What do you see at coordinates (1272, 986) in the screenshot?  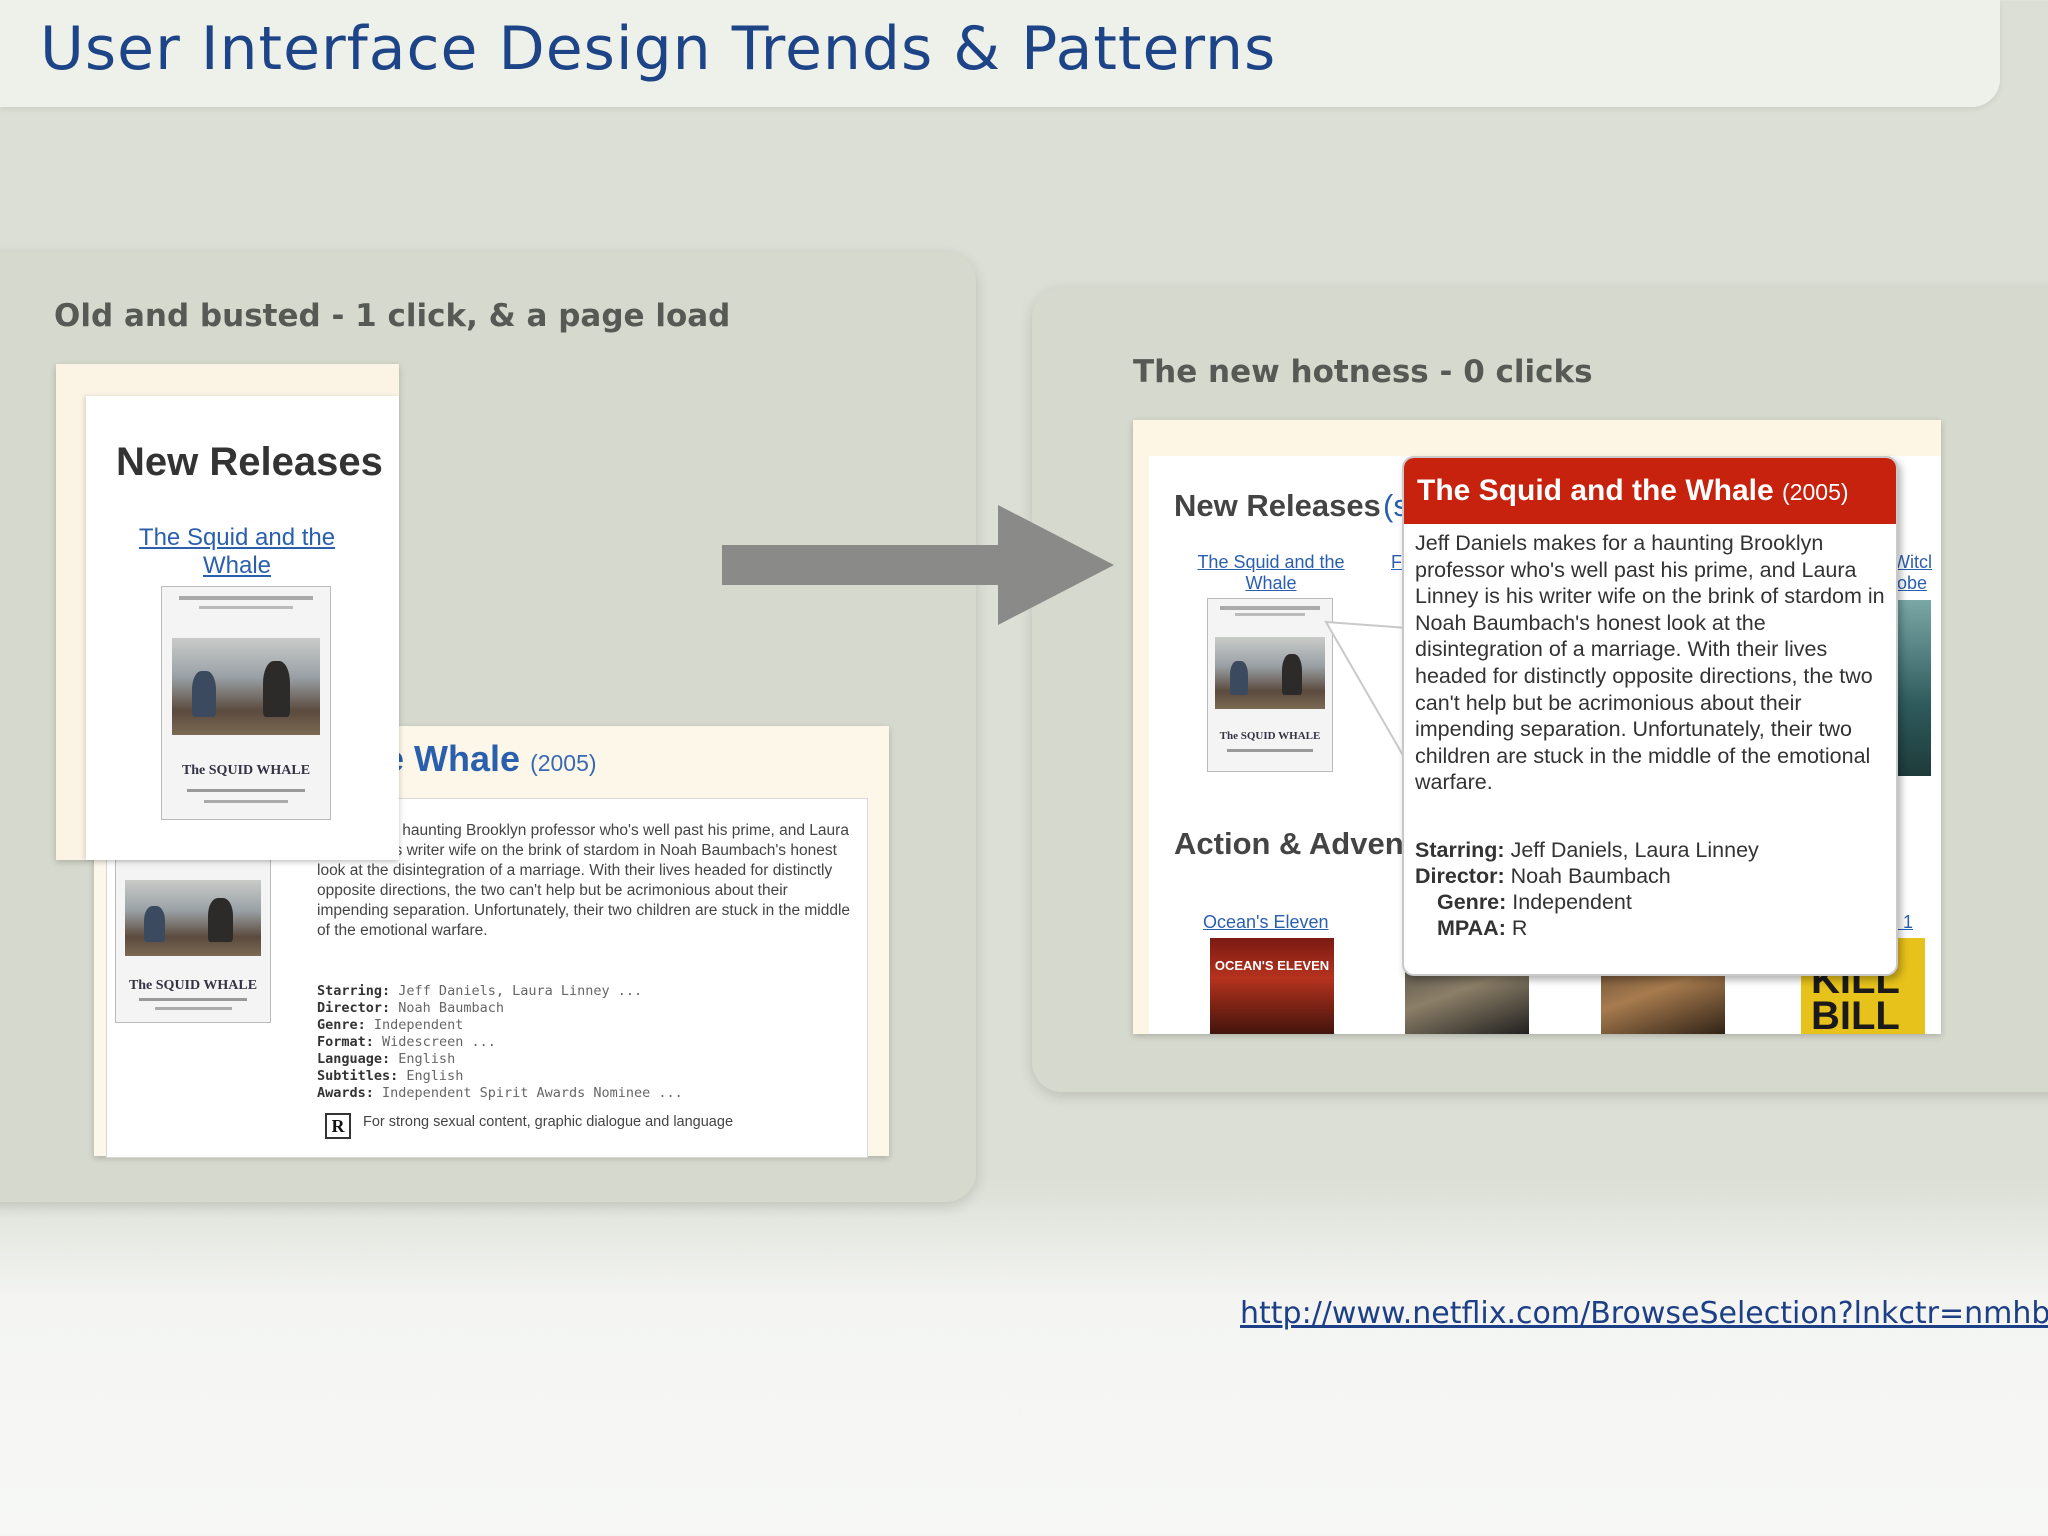 I see `movie-poster-oceans-eleven: OCEAN'S ELEVEN` at bounding box center [1272, 986].